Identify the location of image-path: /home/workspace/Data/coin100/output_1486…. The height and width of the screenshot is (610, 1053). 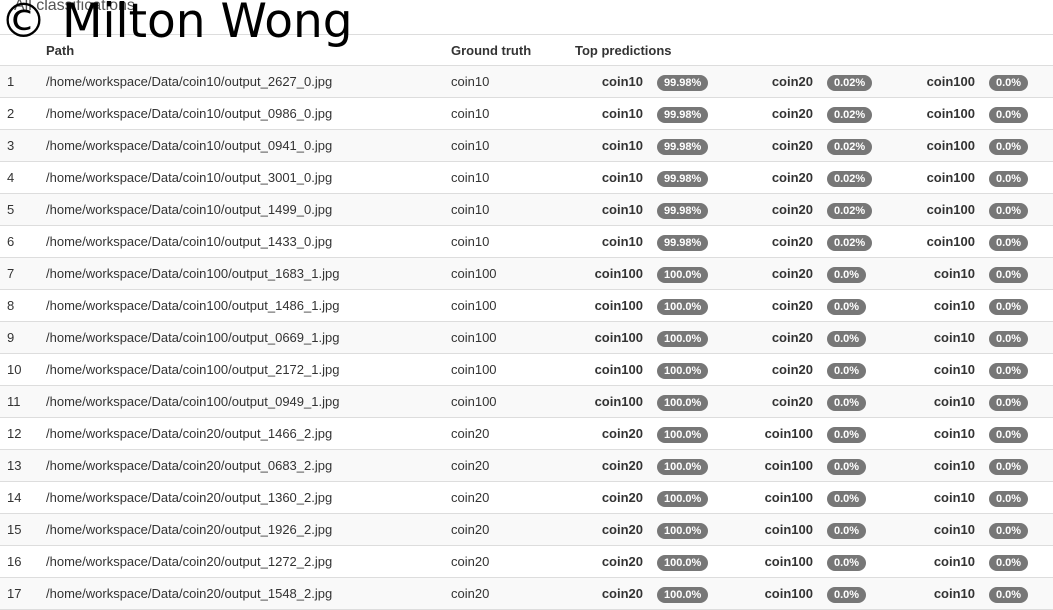
(193, 305).